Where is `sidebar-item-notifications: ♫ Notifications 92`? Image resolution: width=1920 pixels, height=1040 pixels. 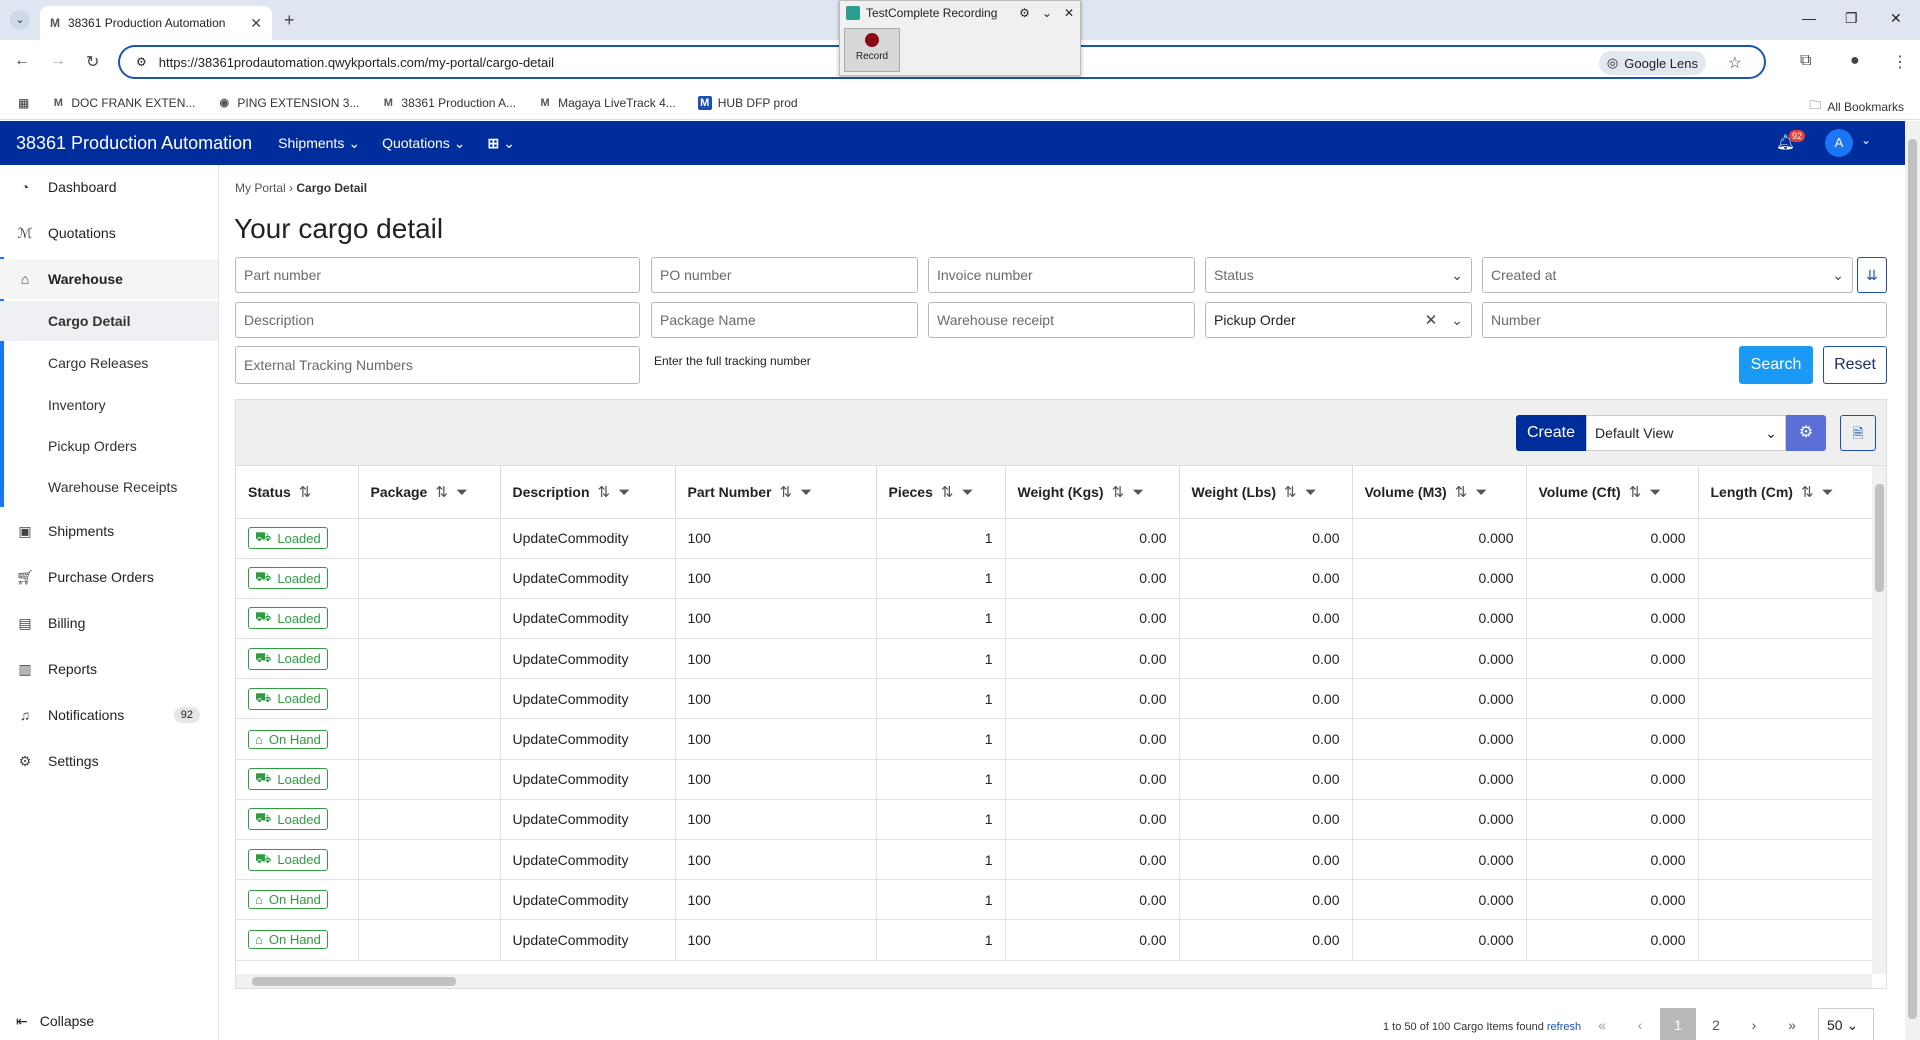 sidebar-item-notifications: ♫ Notifications 92 is located at coordinates (109, 715).